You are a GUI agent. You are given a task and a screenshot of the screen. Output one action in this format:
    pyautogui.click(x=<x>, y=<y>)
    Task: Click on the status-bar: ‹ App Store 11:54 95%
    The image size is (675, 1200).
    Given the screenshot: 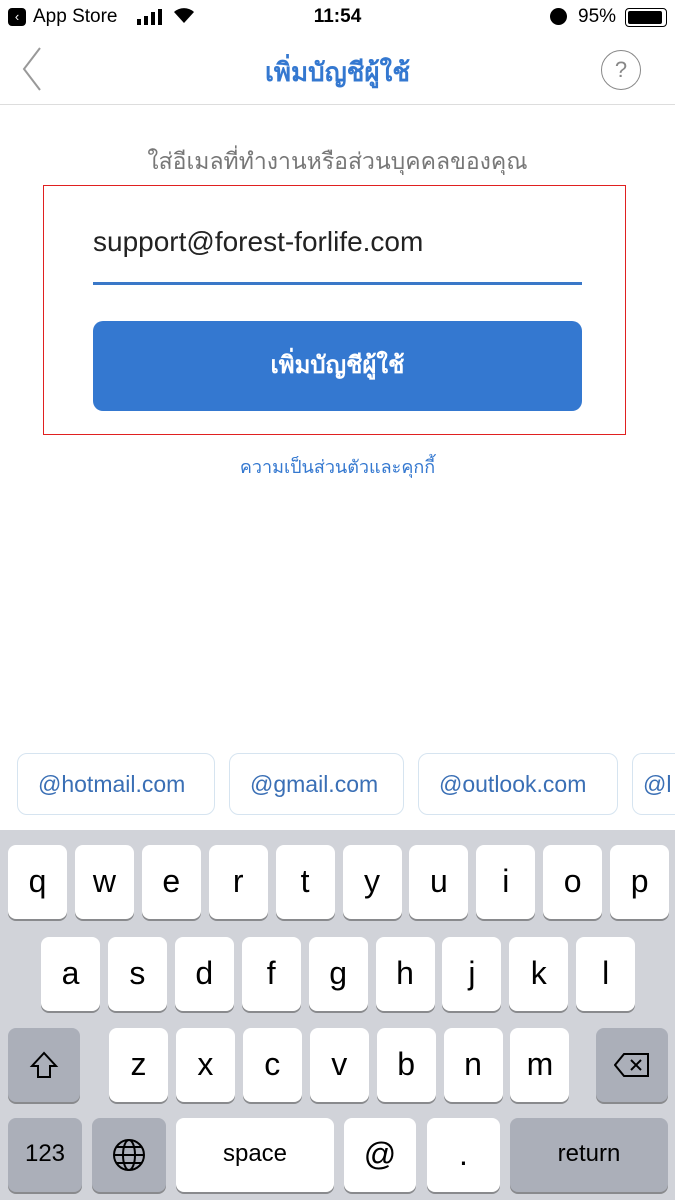 What is the action you would take?
    pyautogui.click(x=337, y=18)
    